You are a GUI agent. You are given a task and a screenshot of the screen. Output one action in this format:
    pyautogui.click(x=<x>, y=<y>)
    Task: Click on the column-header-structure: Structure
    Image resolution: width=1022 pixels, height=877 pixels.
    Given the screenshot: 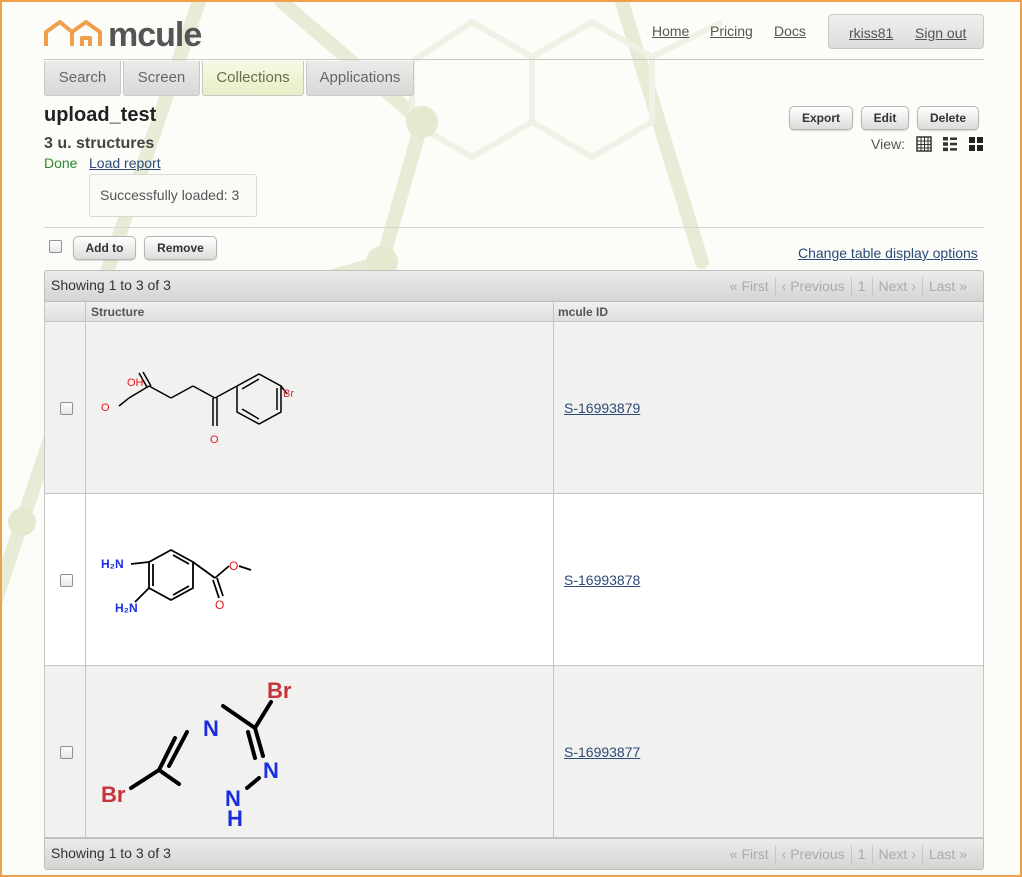 What is the action you would take?
    pyautogui.click(x=117, y=312)
    